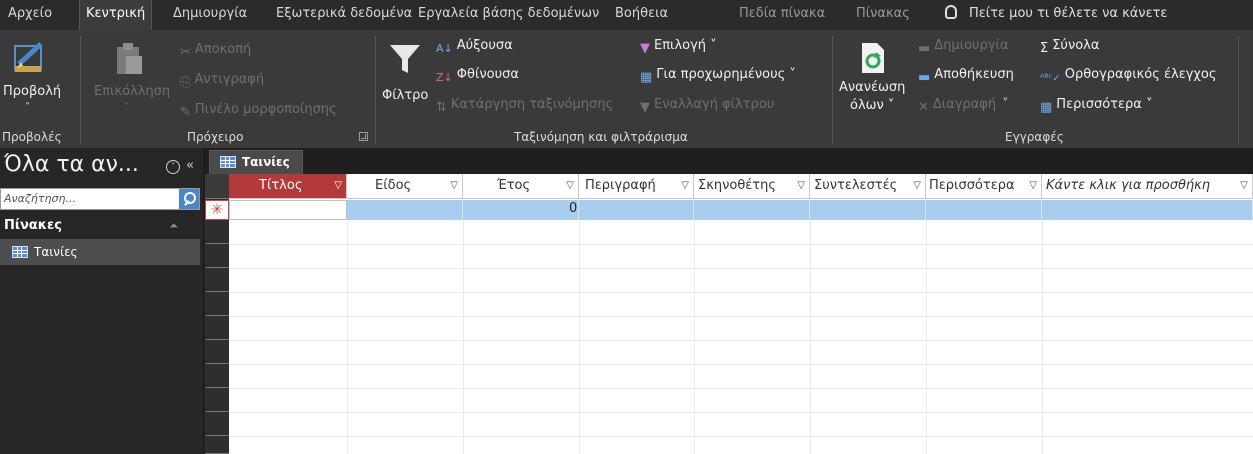 The image size is (1253, 454). I want to click on cell-director-new, so click(752, 210).